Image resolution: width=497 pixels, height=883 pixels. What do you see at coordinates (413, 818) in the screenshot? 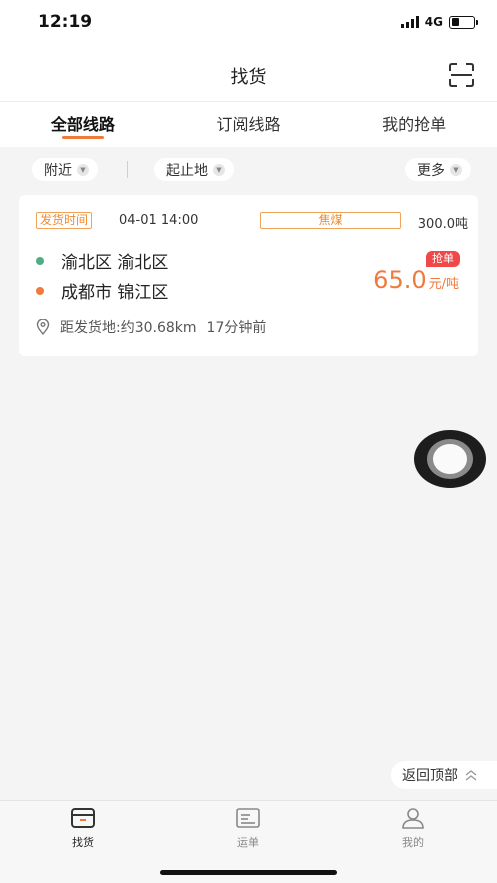
I see `profile-icon` at bounding box center [413, 818].